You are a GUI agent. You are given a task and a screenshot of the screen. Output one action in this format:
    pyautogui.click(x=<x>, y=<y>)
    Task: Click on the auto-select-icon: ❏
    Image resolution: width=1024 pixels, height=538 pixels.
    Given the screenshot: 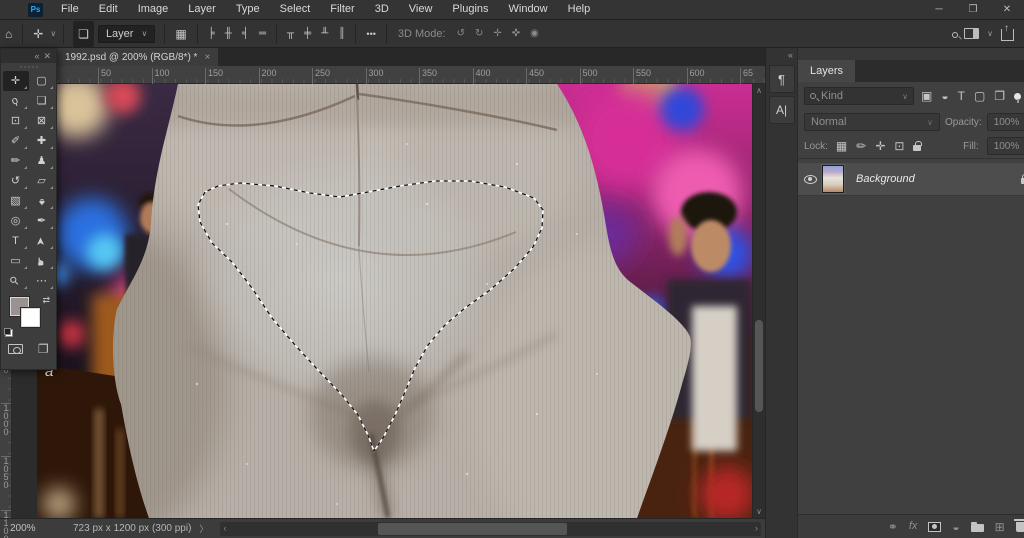 What is the action you would take?
    pyautogui.click(x=83, y=33)
    